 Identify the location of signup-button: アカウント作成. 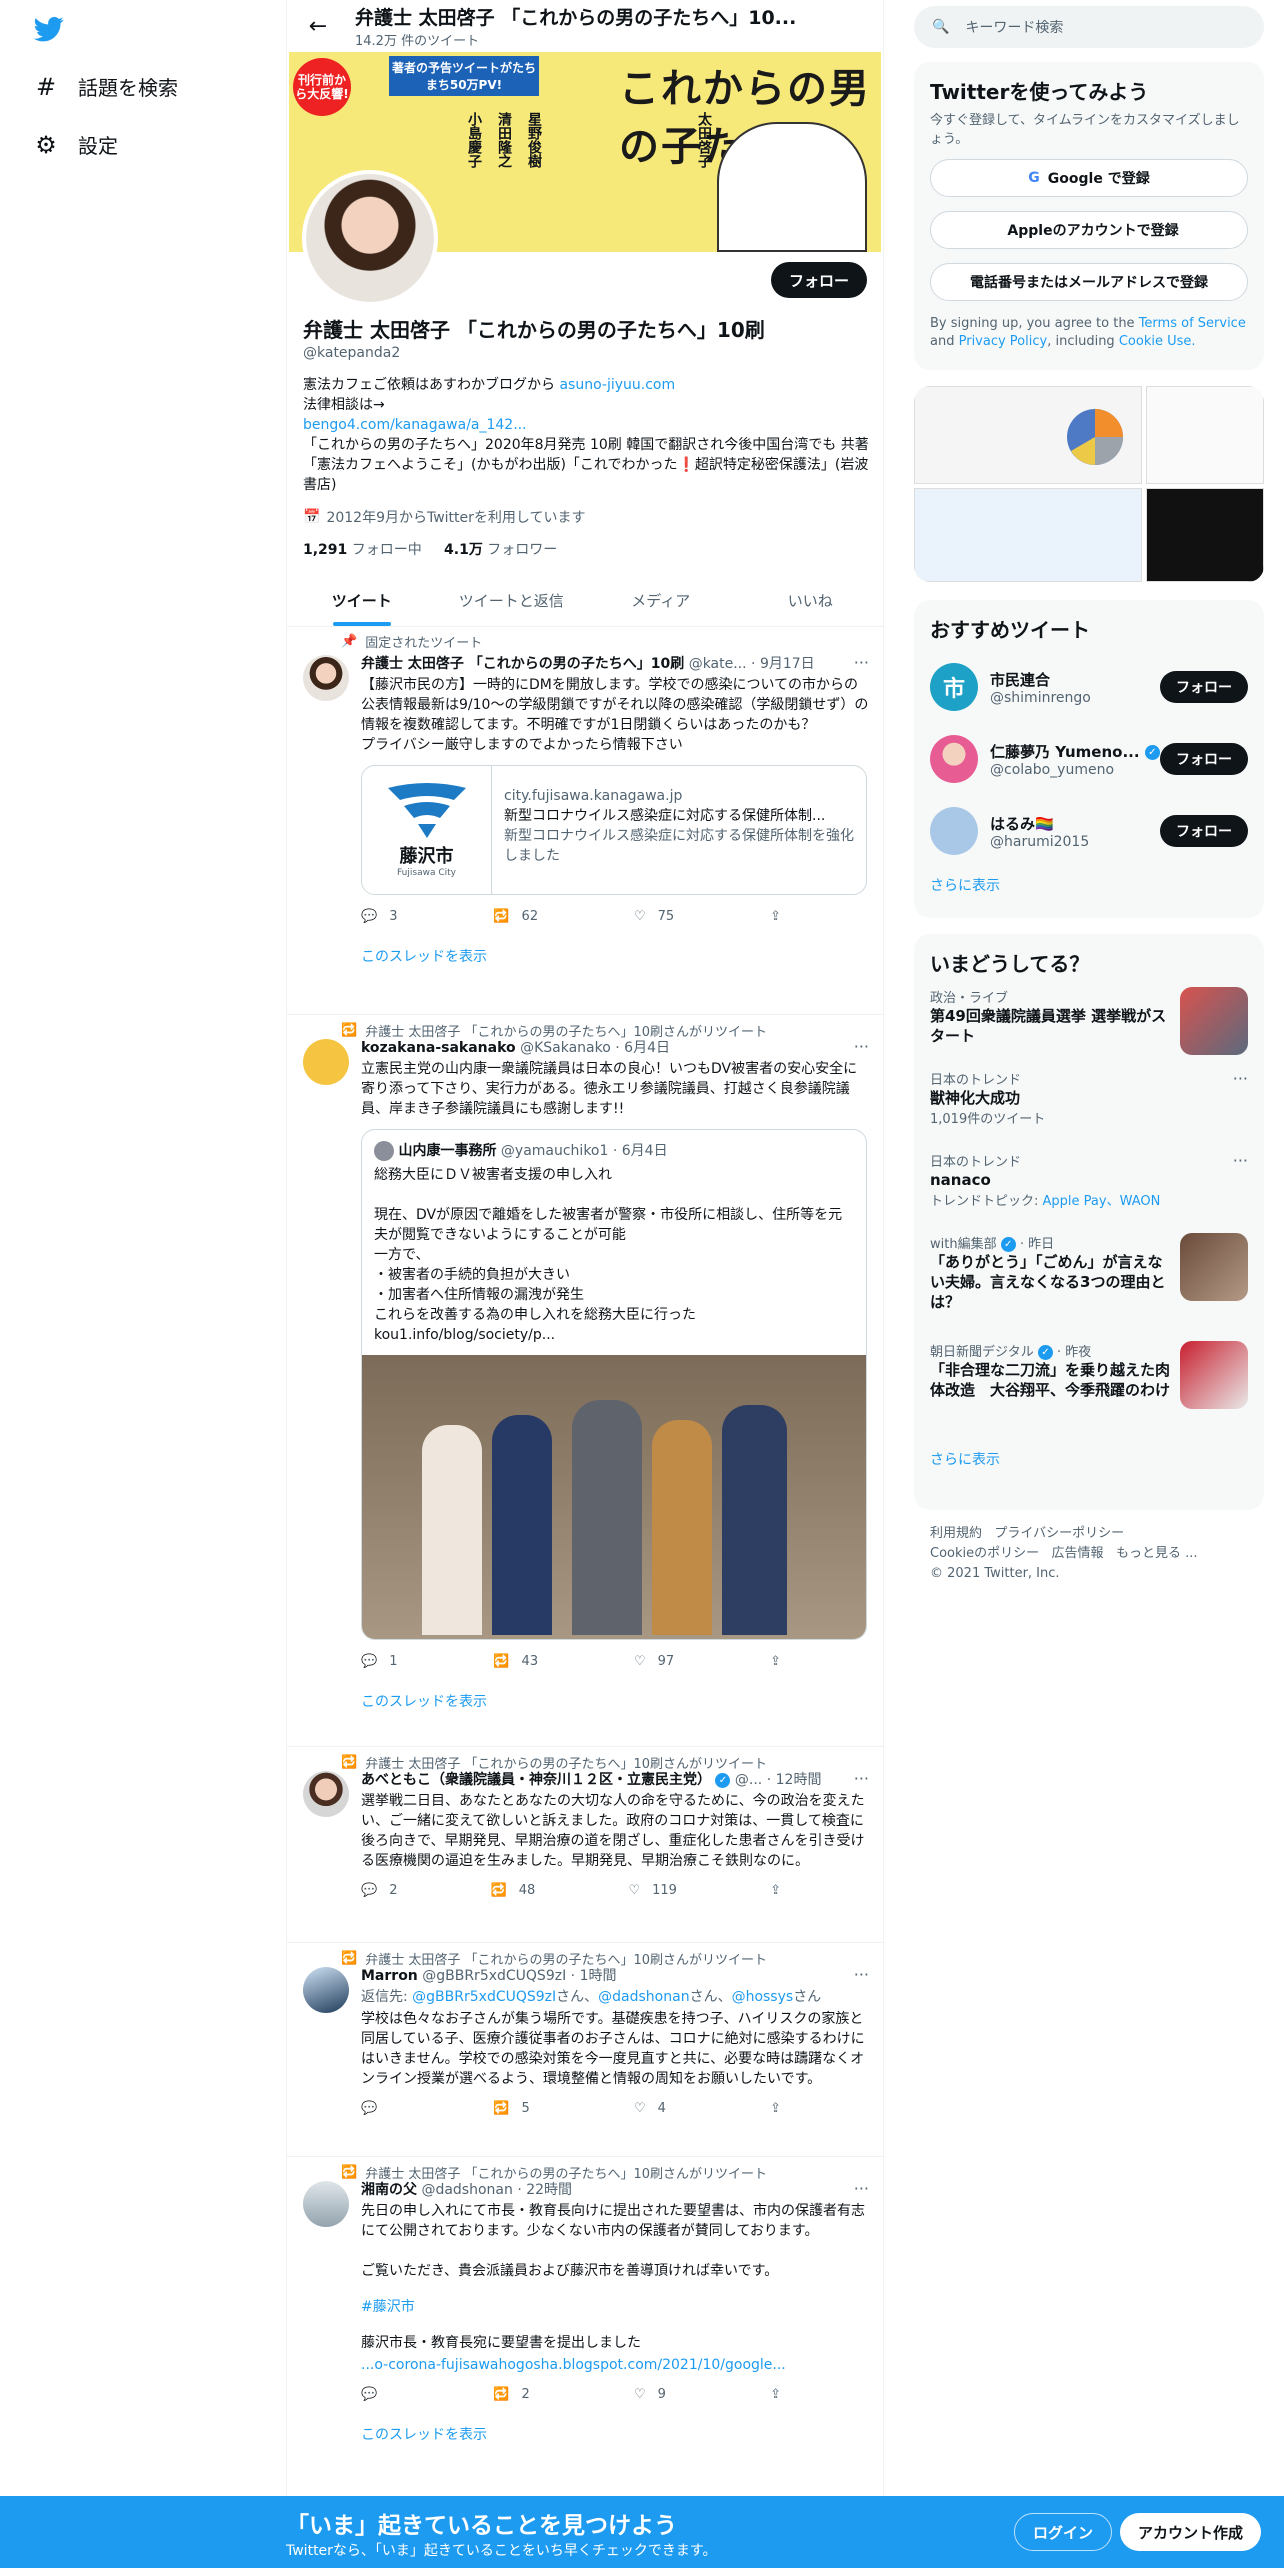
(1191, 2532).